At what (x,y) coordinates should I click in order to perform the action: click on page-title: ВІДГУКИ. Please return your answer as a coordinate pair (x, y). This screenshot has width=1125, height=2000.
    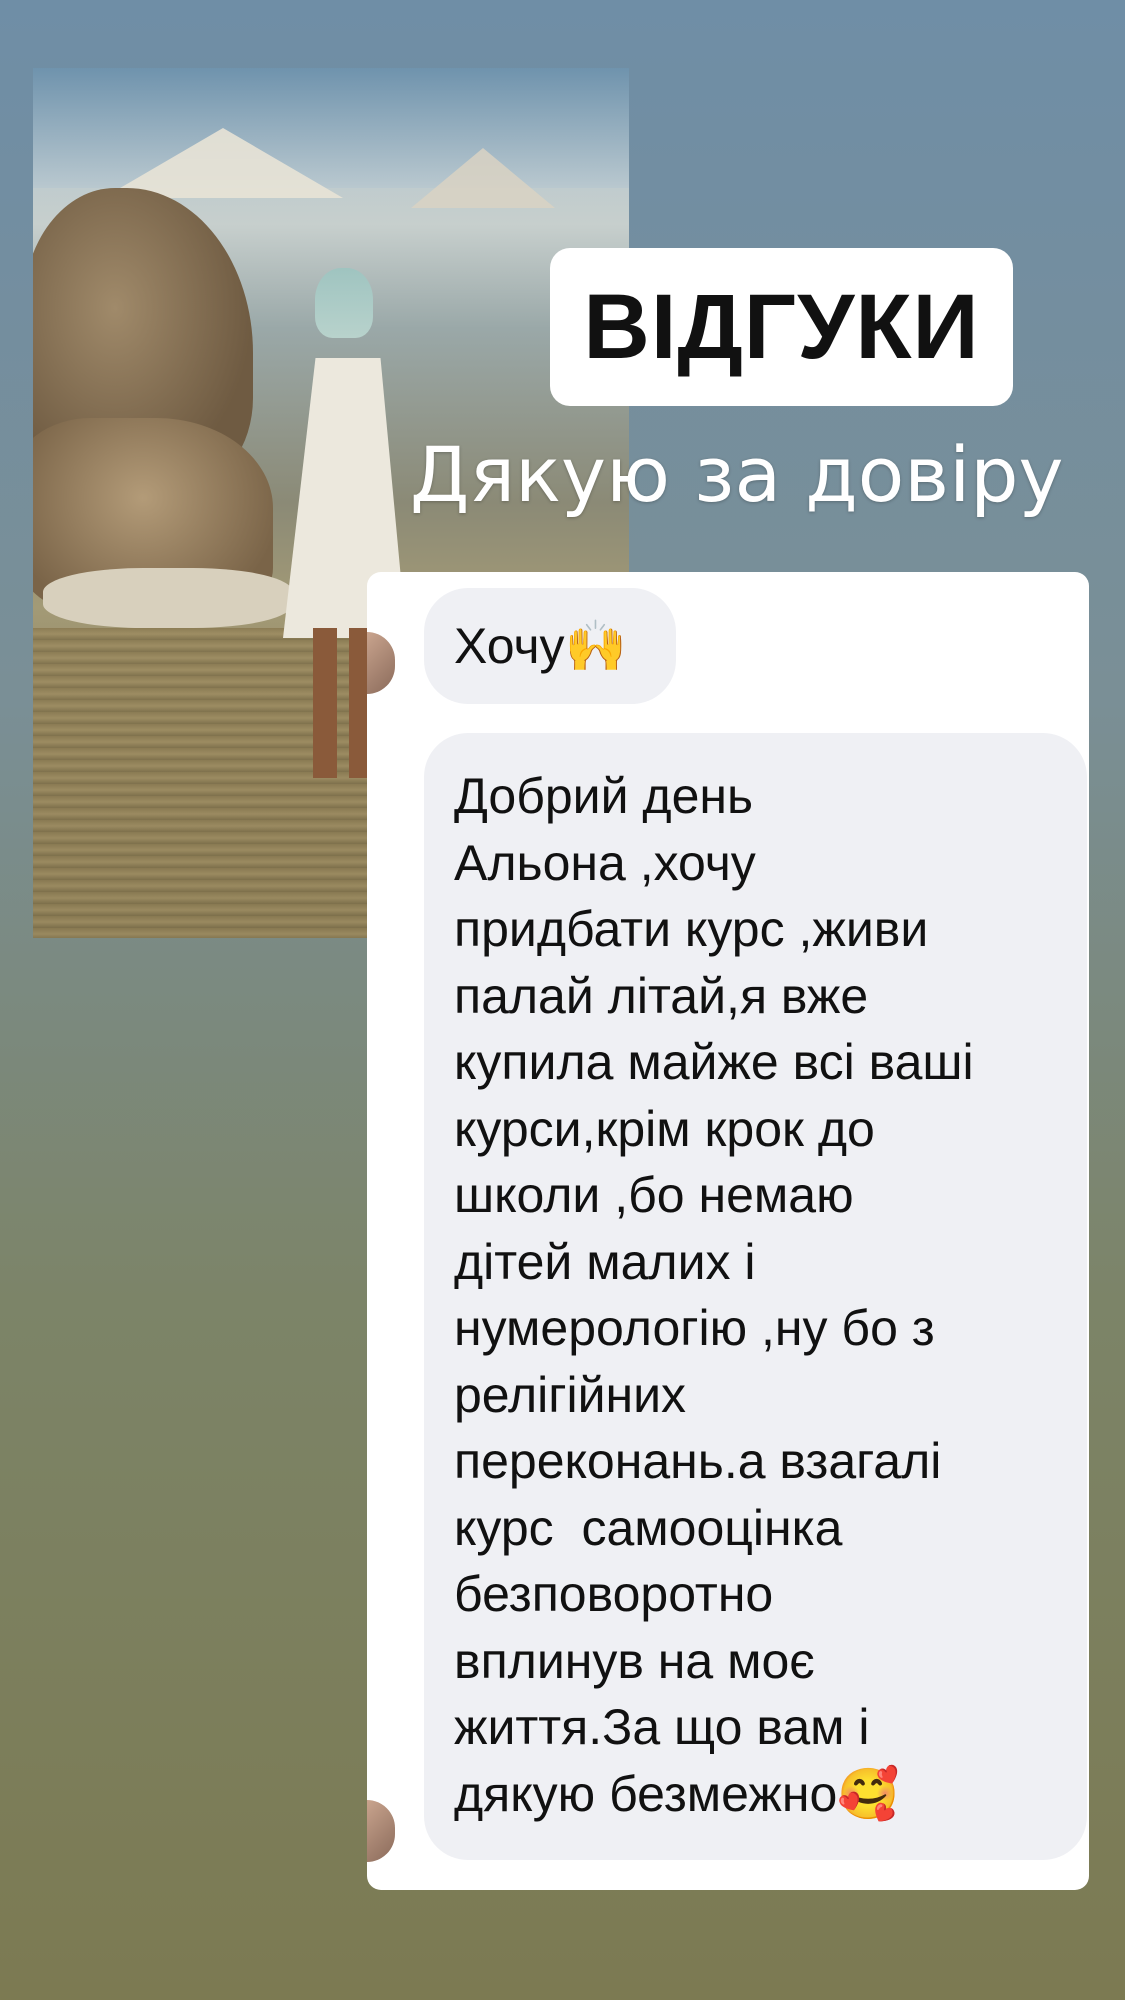
    Looking at the image, I should click on (781, 326).